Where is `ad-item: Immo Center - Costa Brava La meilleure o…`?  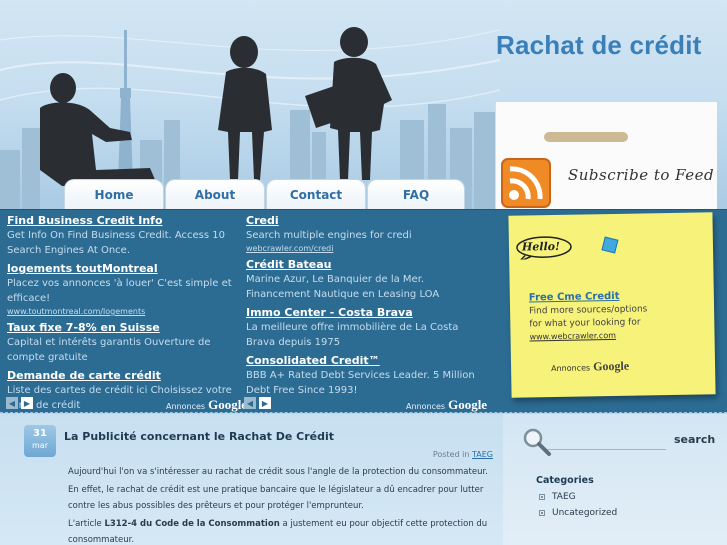
ad-item: Immo Center - Costa Brava La meilleure o… is located at coordinates (361, 328).